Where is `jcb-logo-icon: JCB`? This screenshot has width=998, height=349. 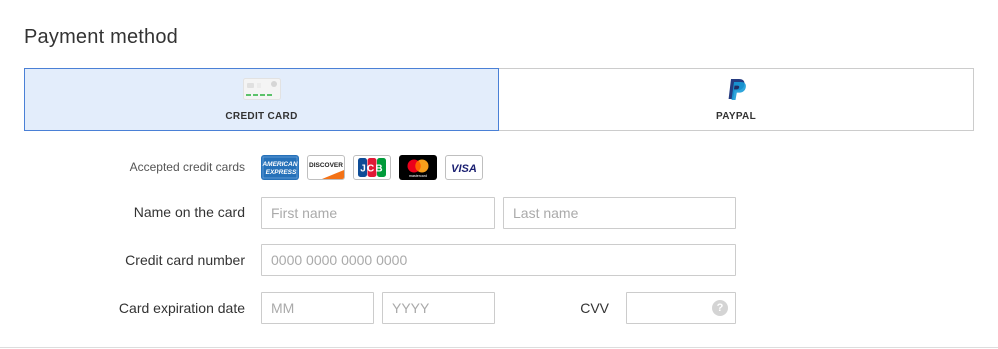
jcb-logo-icon: JCB is located at coordinates (372, 167).